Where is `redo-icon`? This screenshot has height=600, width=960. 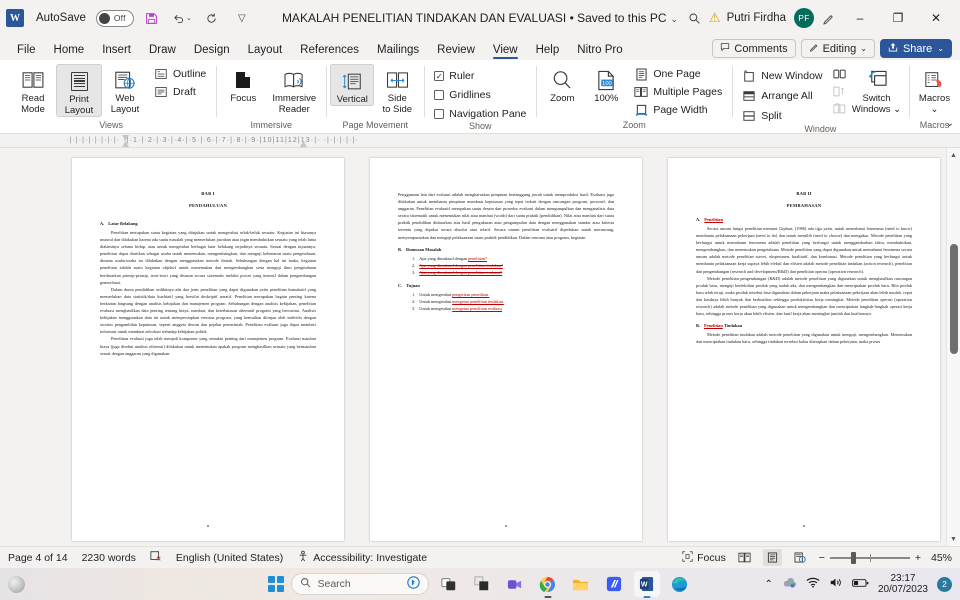
redo-icon is located at coordinates (212, 18).